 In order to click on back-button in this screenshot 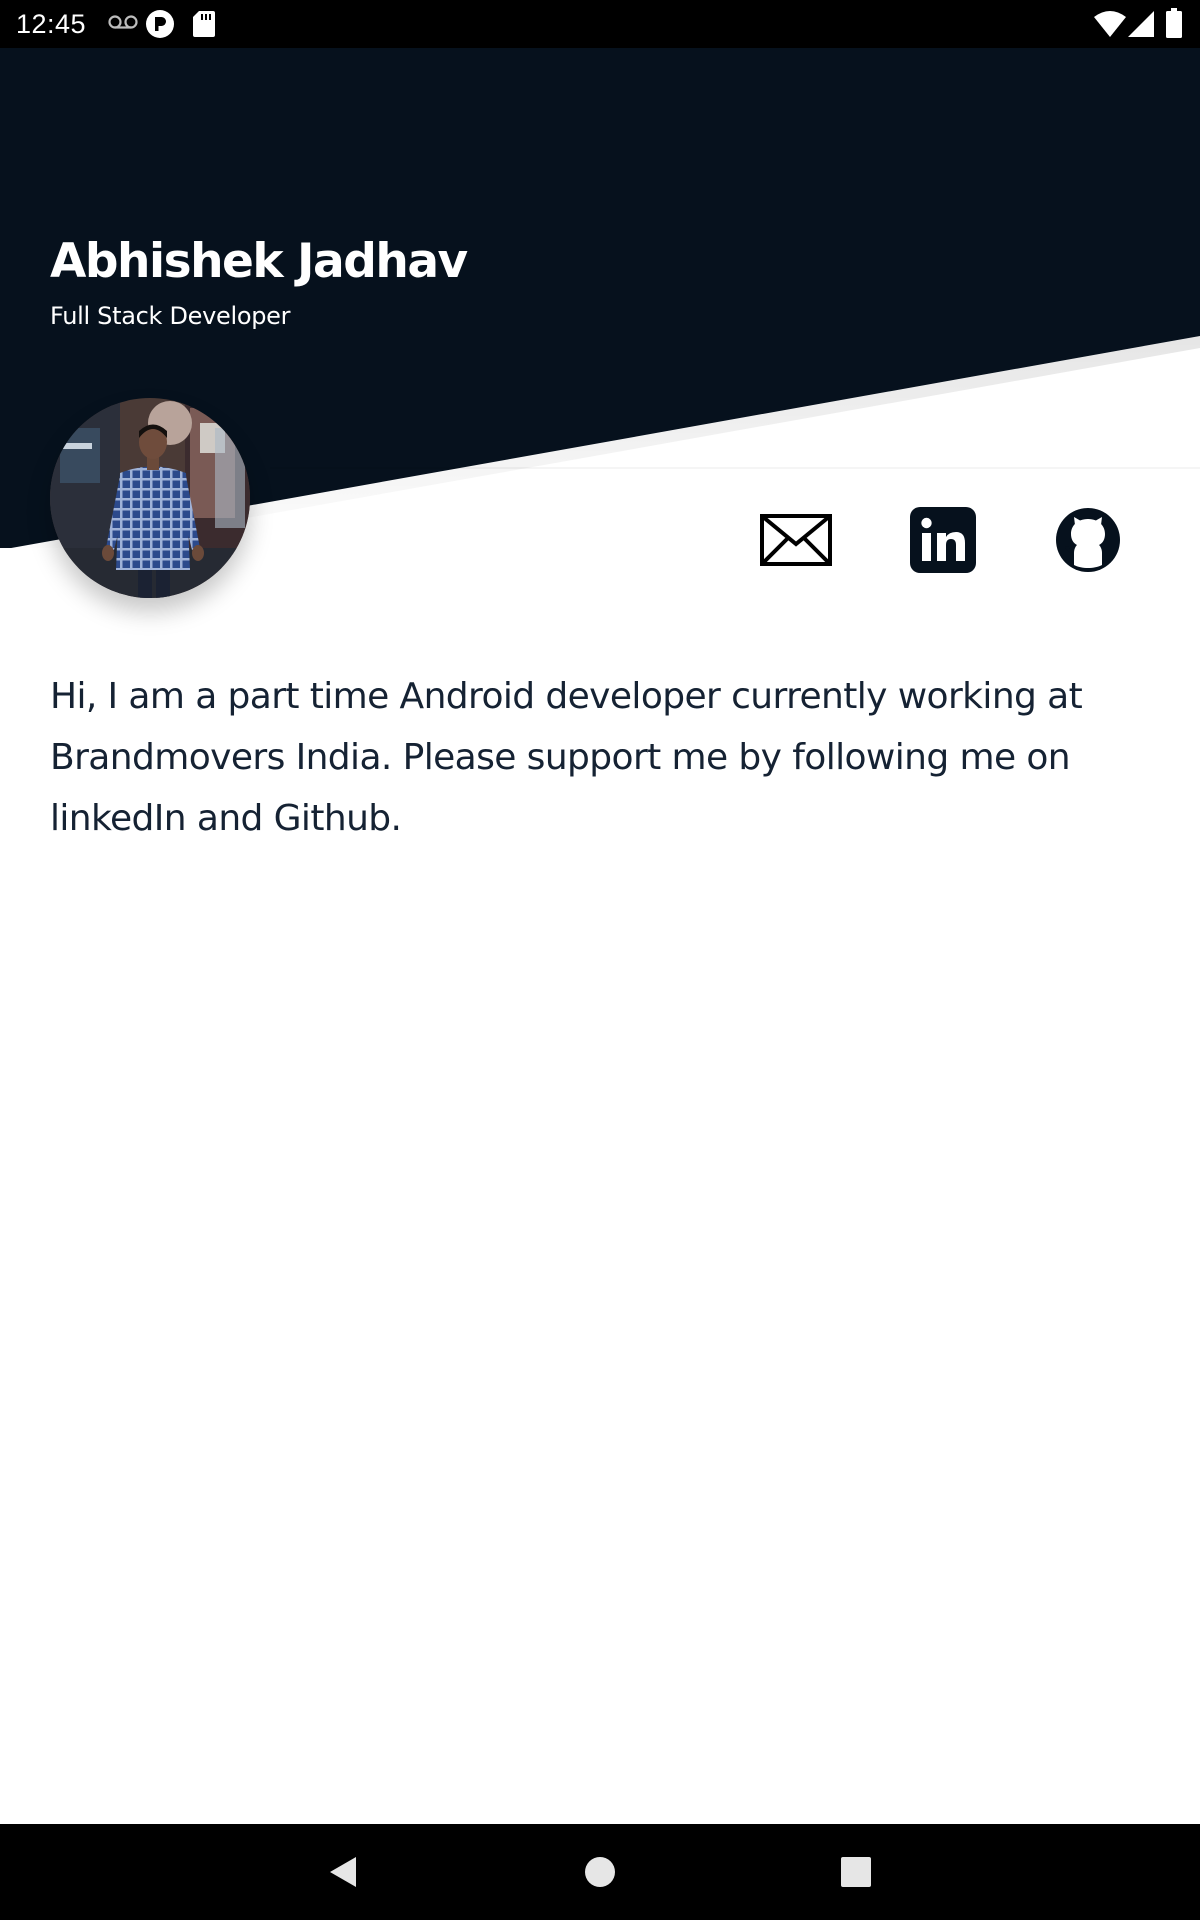, I will do `click(342, 1872)`.